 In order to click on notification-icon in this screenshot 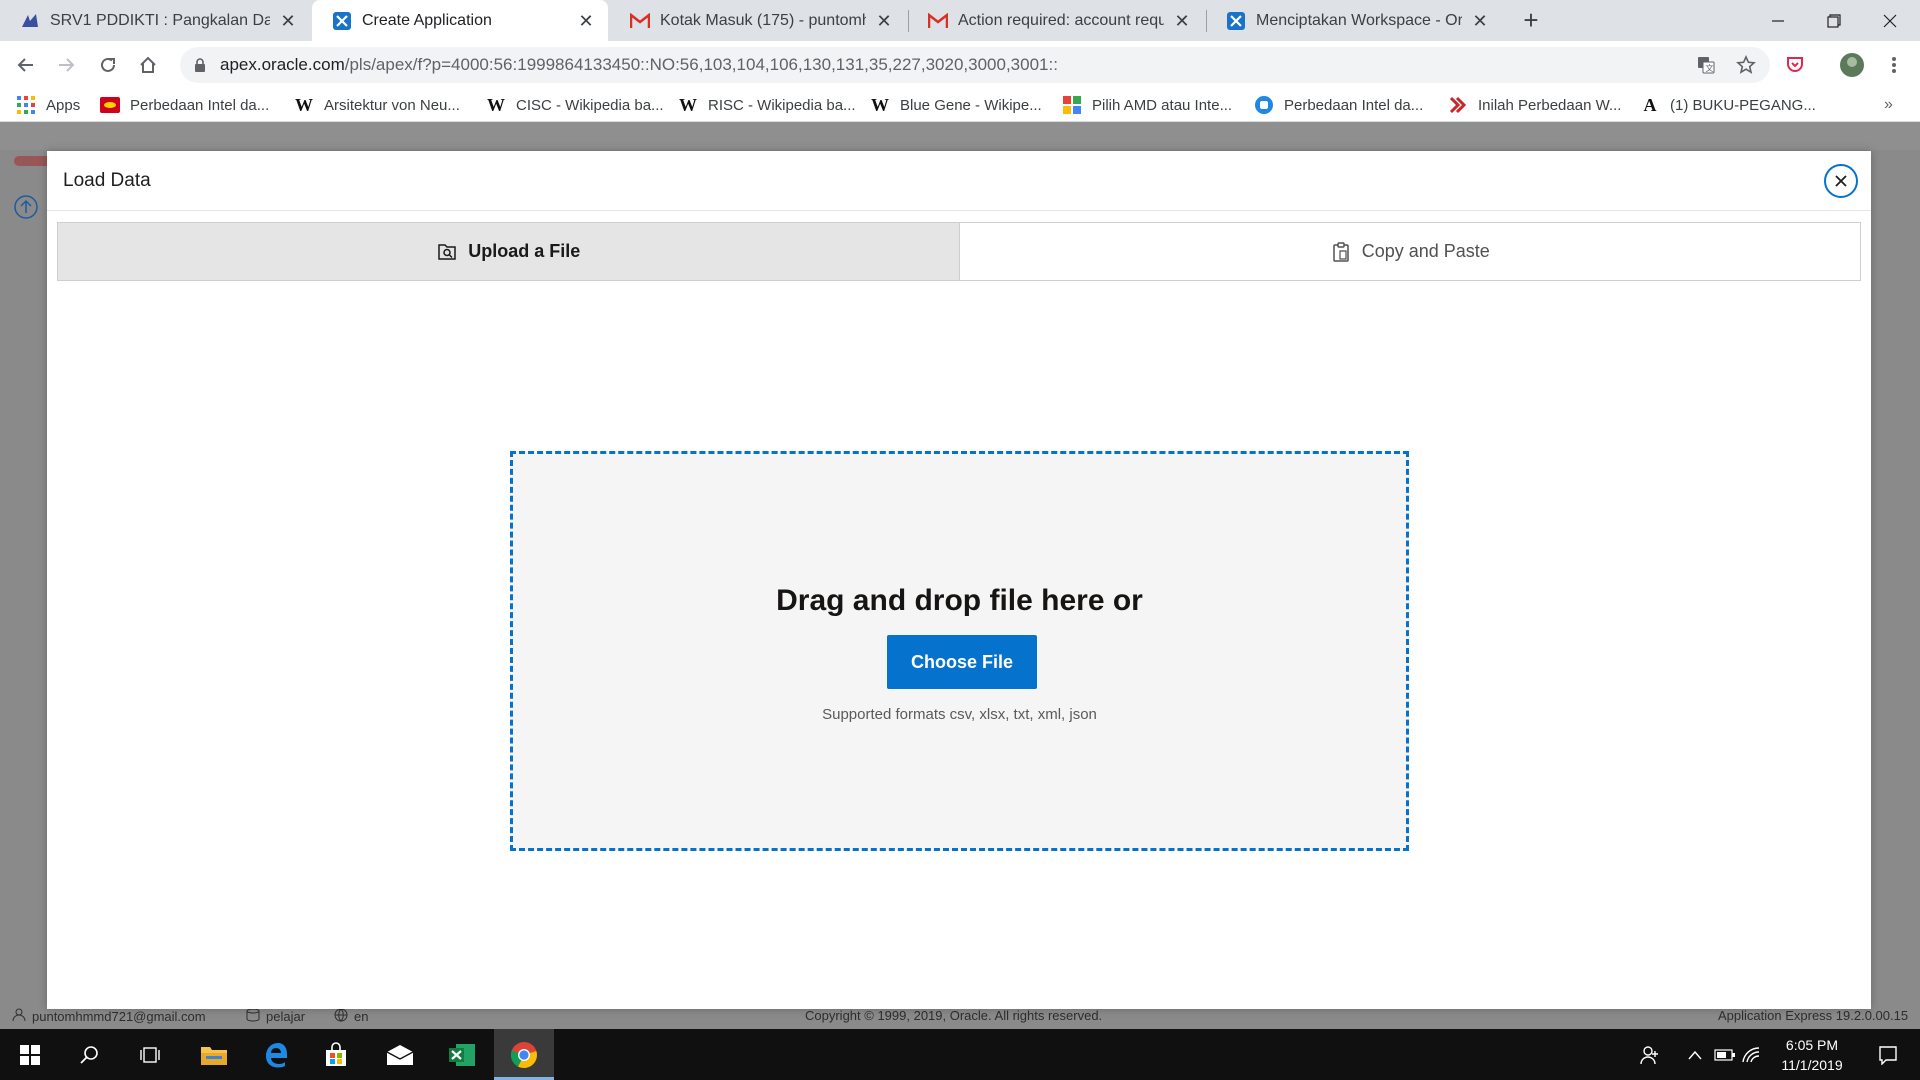, I will do `click(1888, 1054)`.